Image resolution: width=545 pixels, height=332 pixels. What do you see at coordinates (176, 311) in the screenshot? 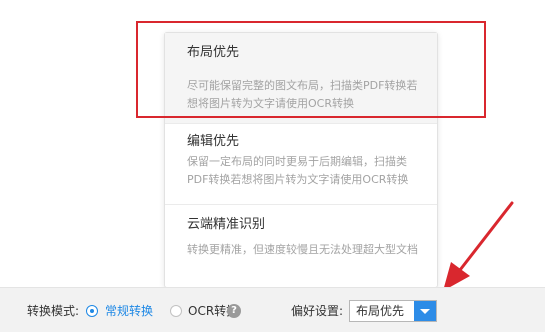
I see `radio-ocr-convert` at bounding box center [176, 311].